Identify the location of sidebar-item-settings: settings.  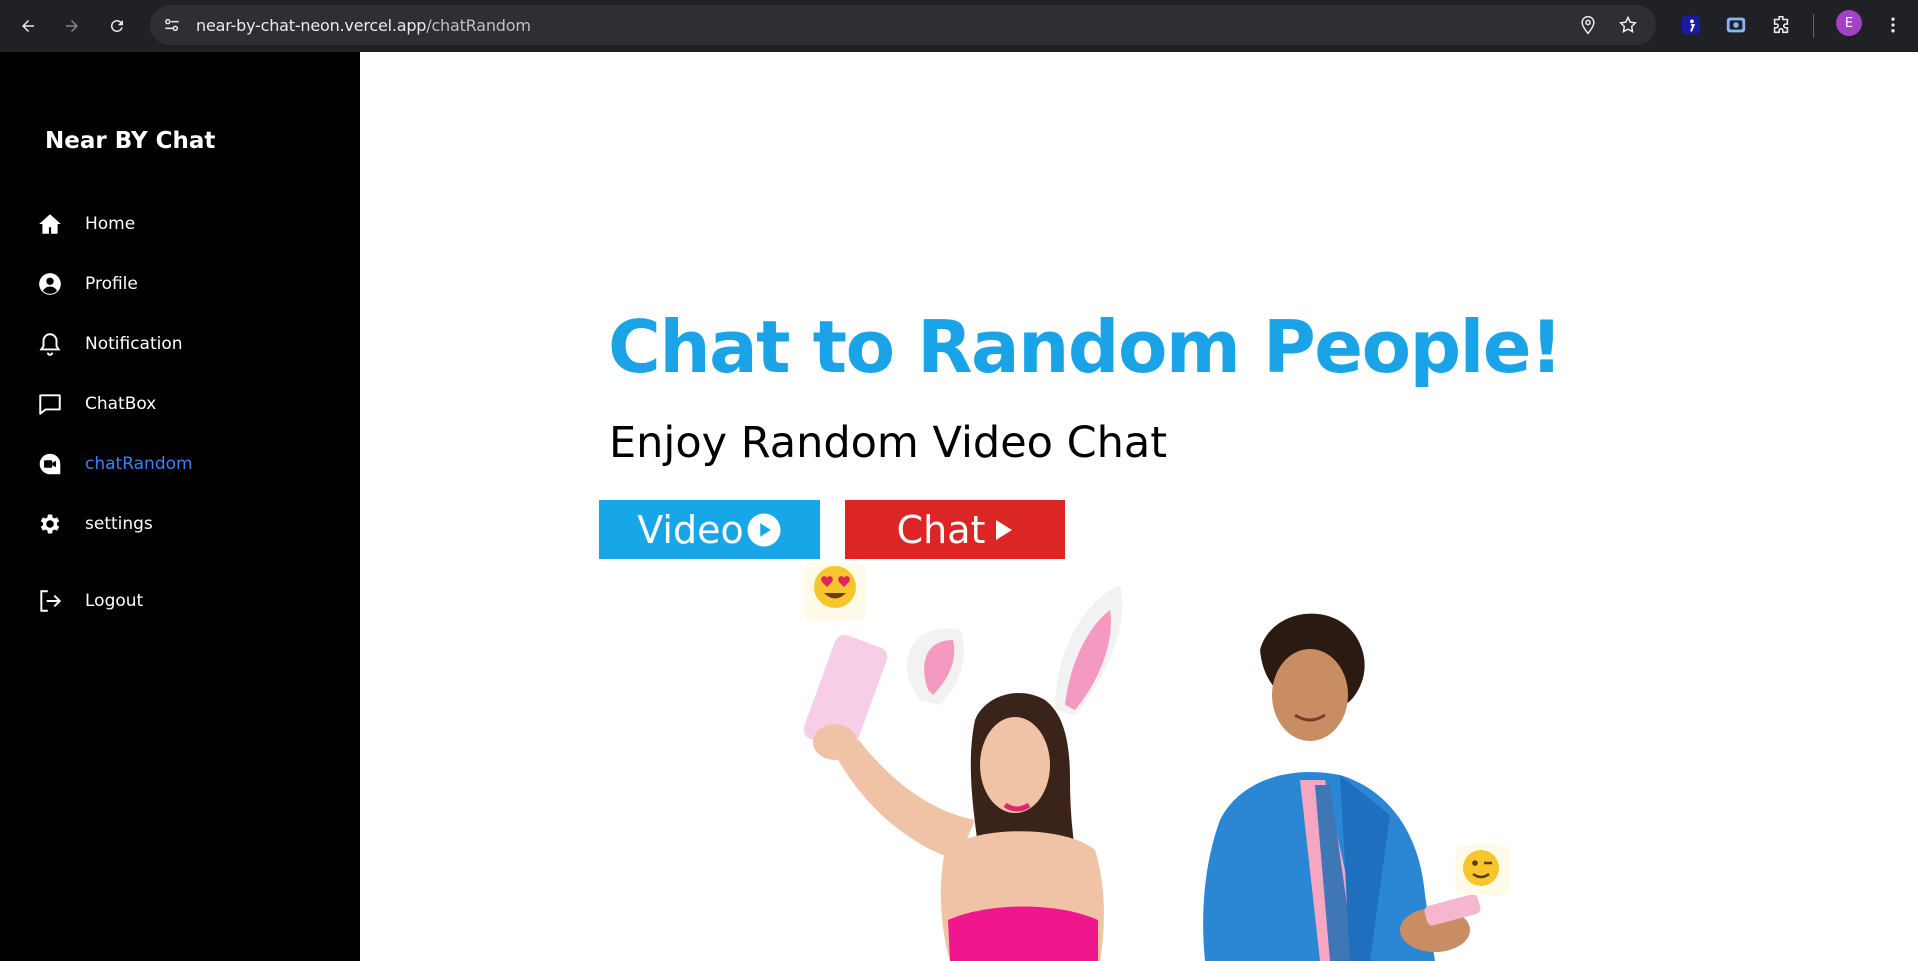
(94, 524).